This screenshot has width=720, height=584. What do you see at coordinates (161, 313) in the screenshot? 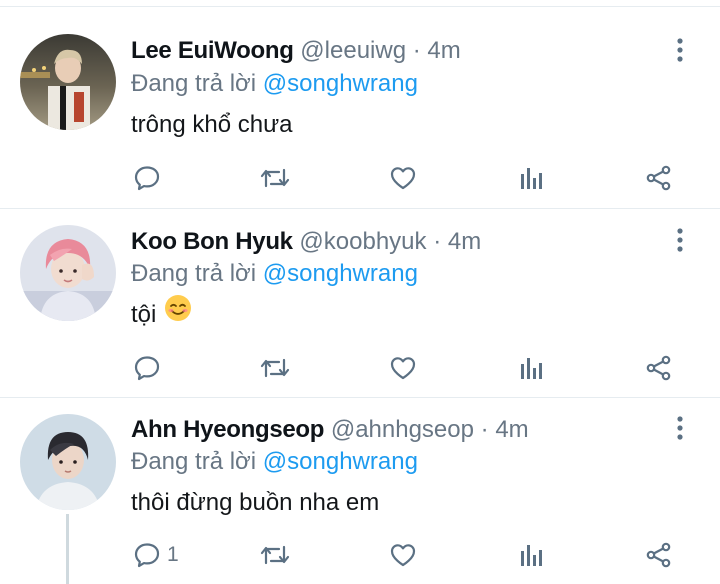
I see `tweet-text: tội` at bounding box center [161, 313].